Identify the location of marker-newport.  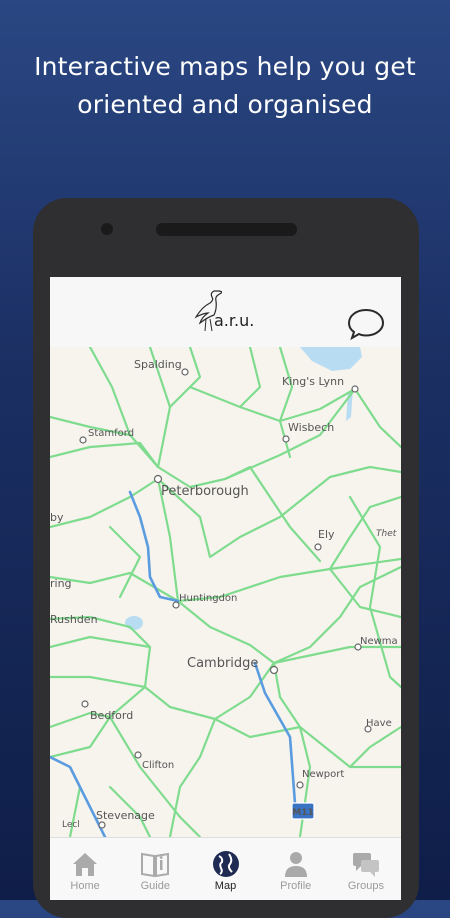
(300, 785).